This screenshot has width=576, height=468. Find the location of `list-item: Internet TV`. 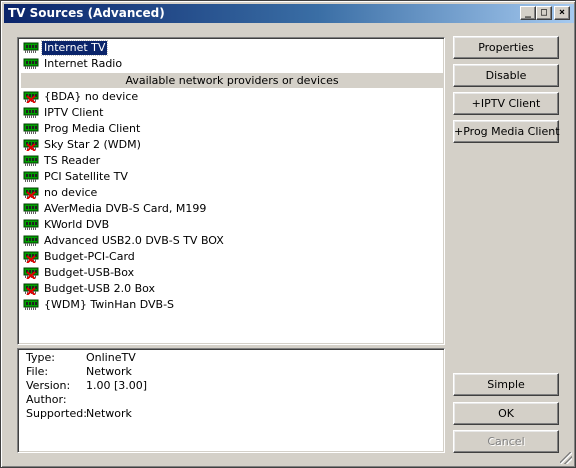

list-item: Internet TV is located at coordinates (232, 48).